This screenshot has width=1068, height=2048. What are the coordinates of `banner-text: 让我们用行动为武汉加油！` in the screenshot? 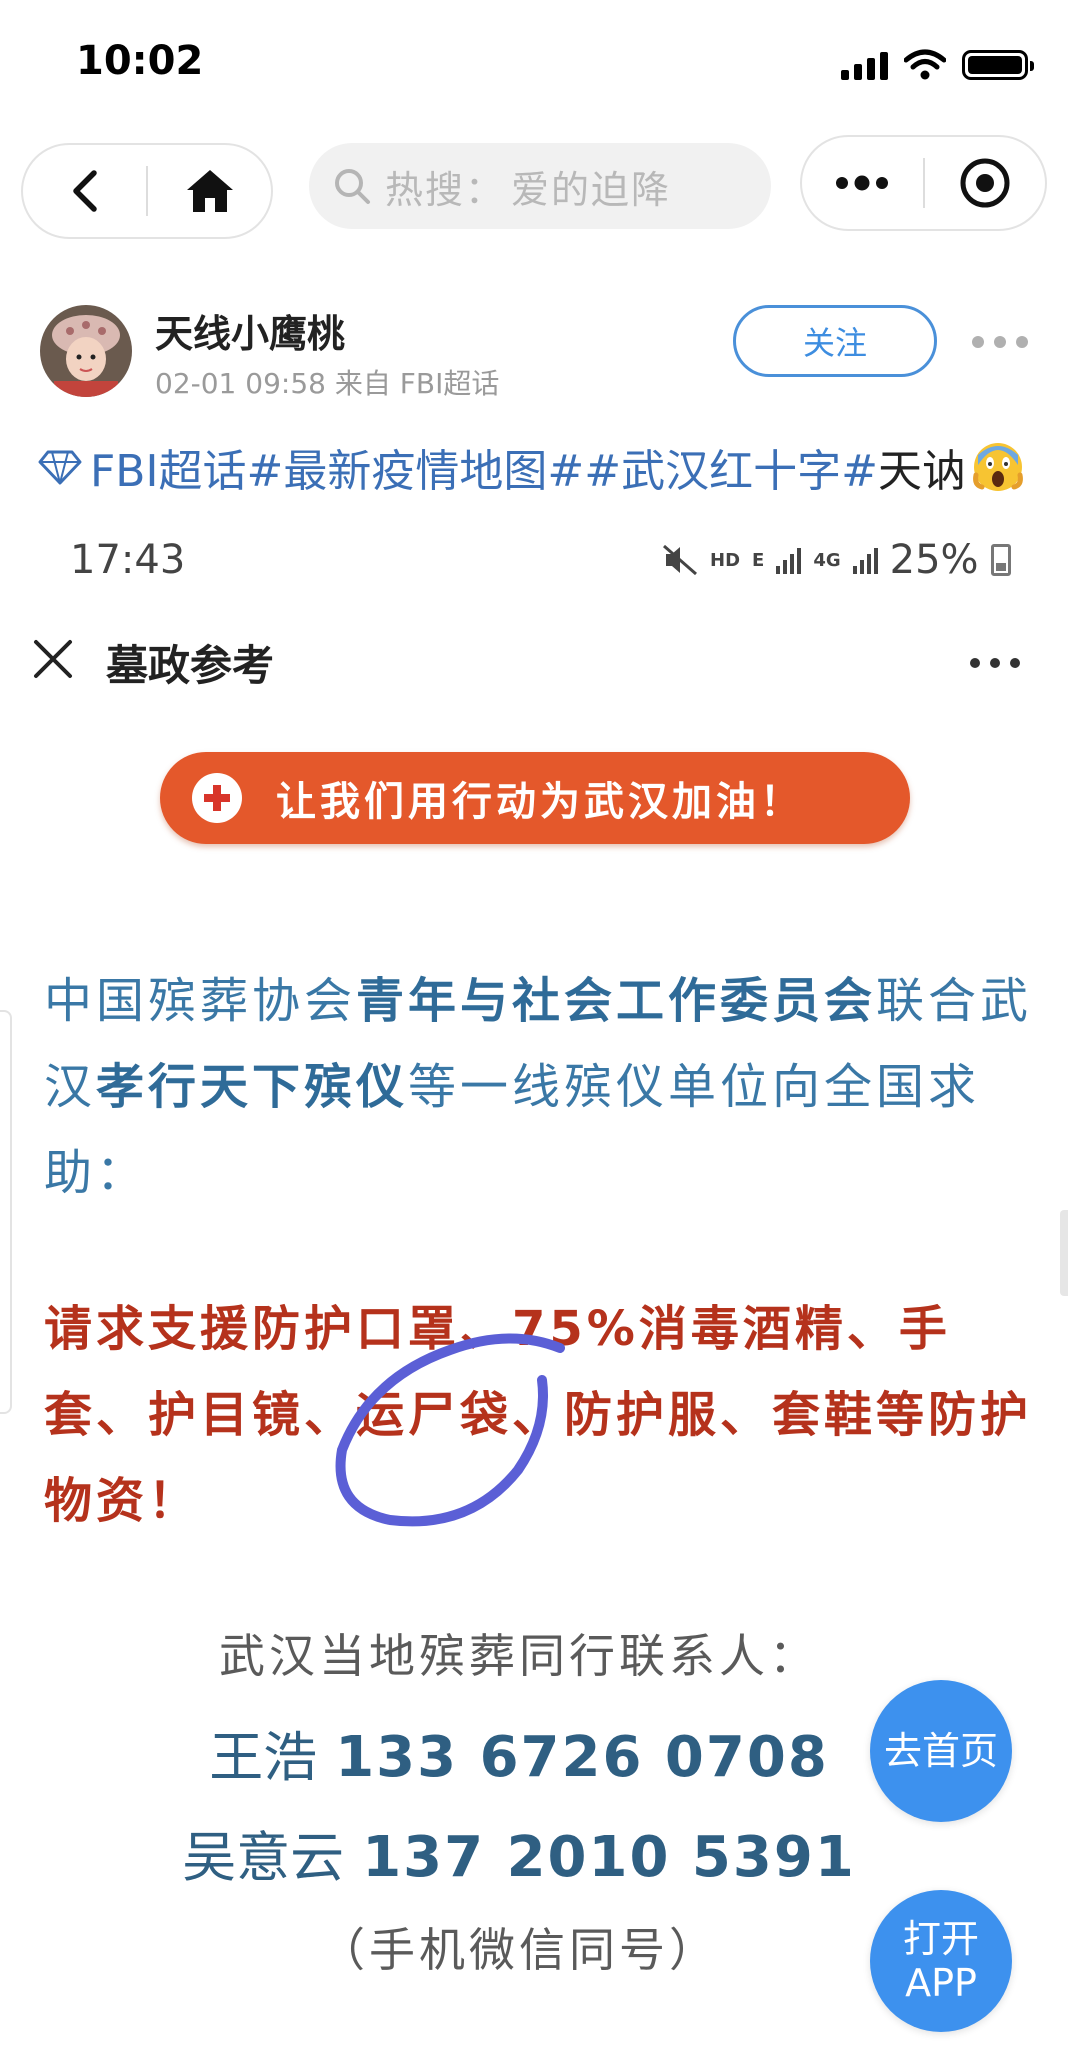 It's located at (540, 802).